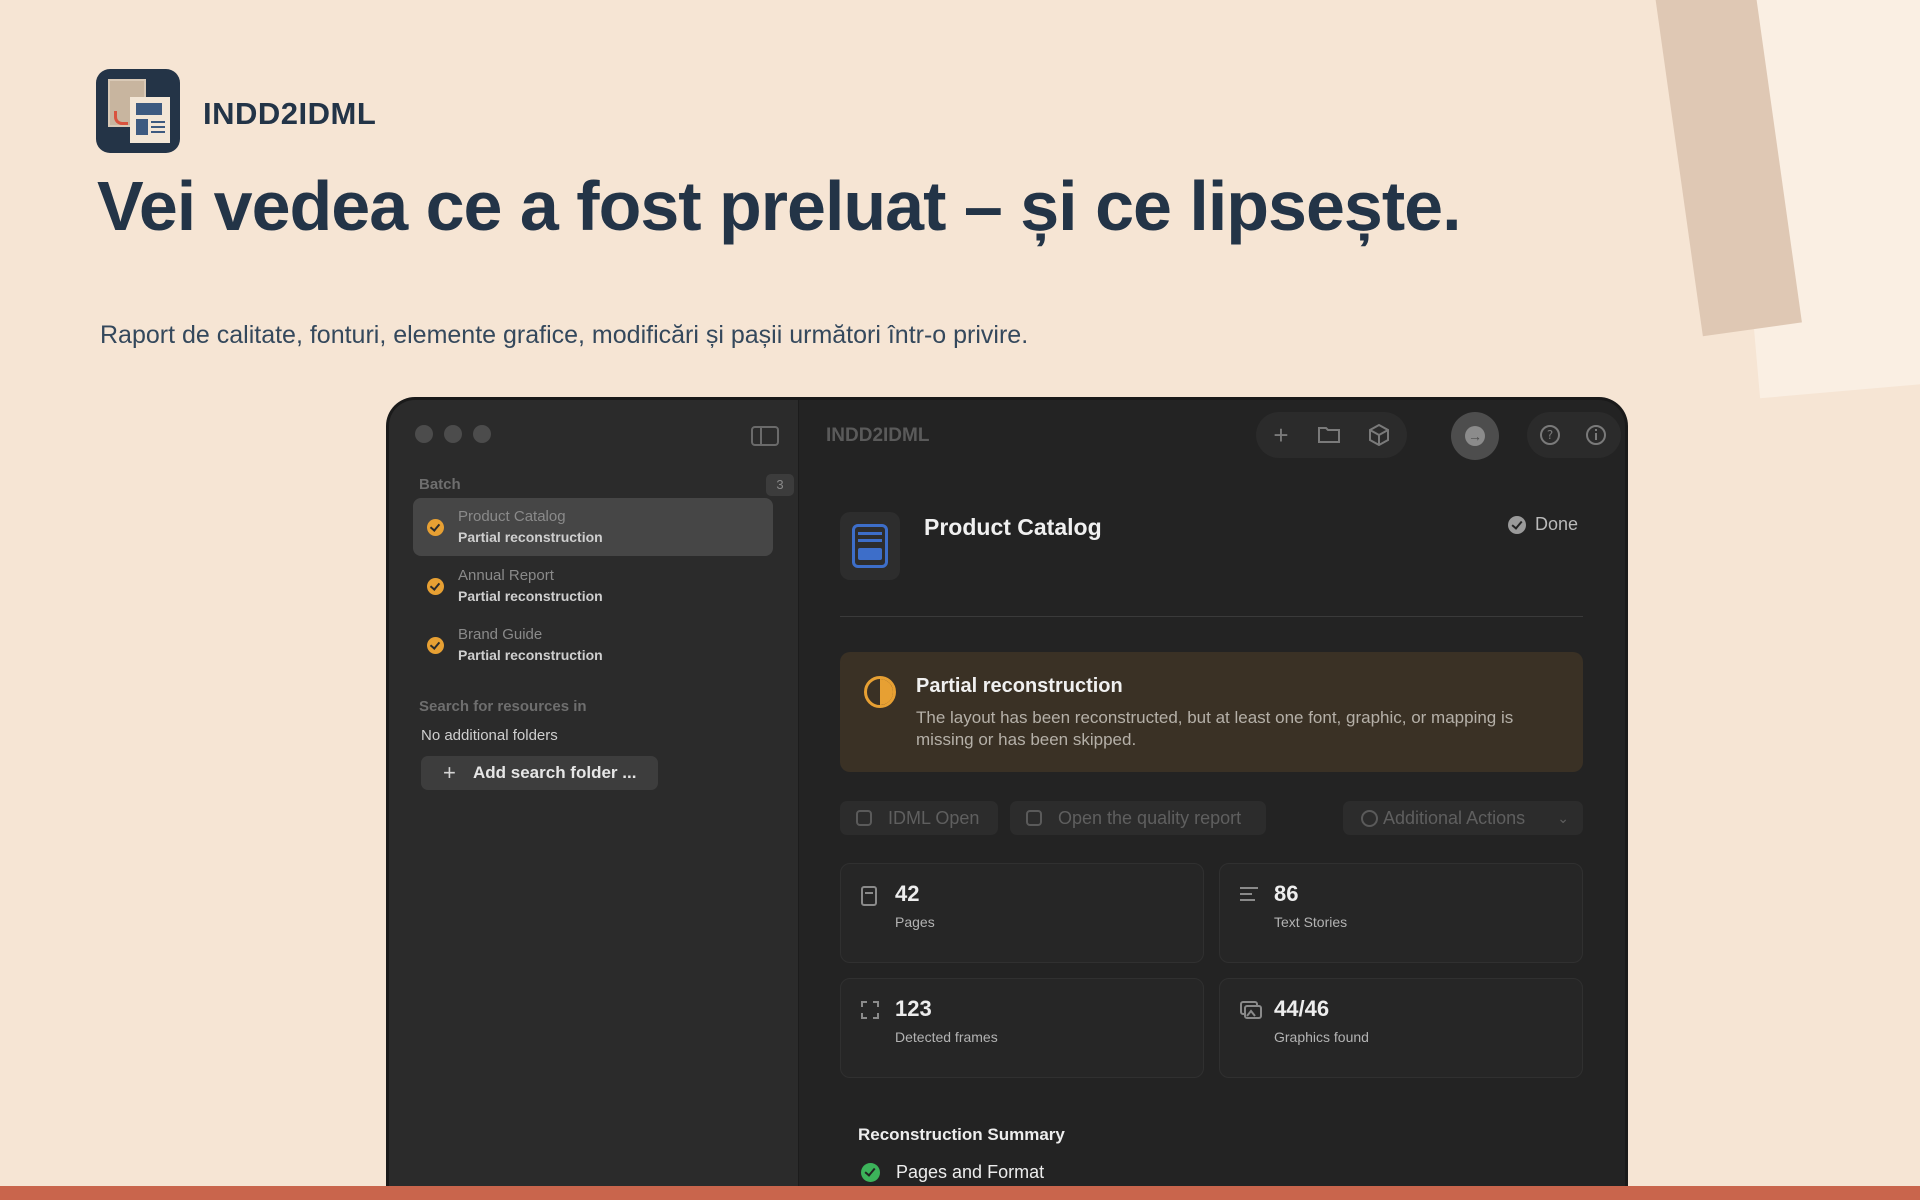  Describe the element at coordinates (946, 1037) in the screenshot. I see `stat-label: Detected frames` at that location.